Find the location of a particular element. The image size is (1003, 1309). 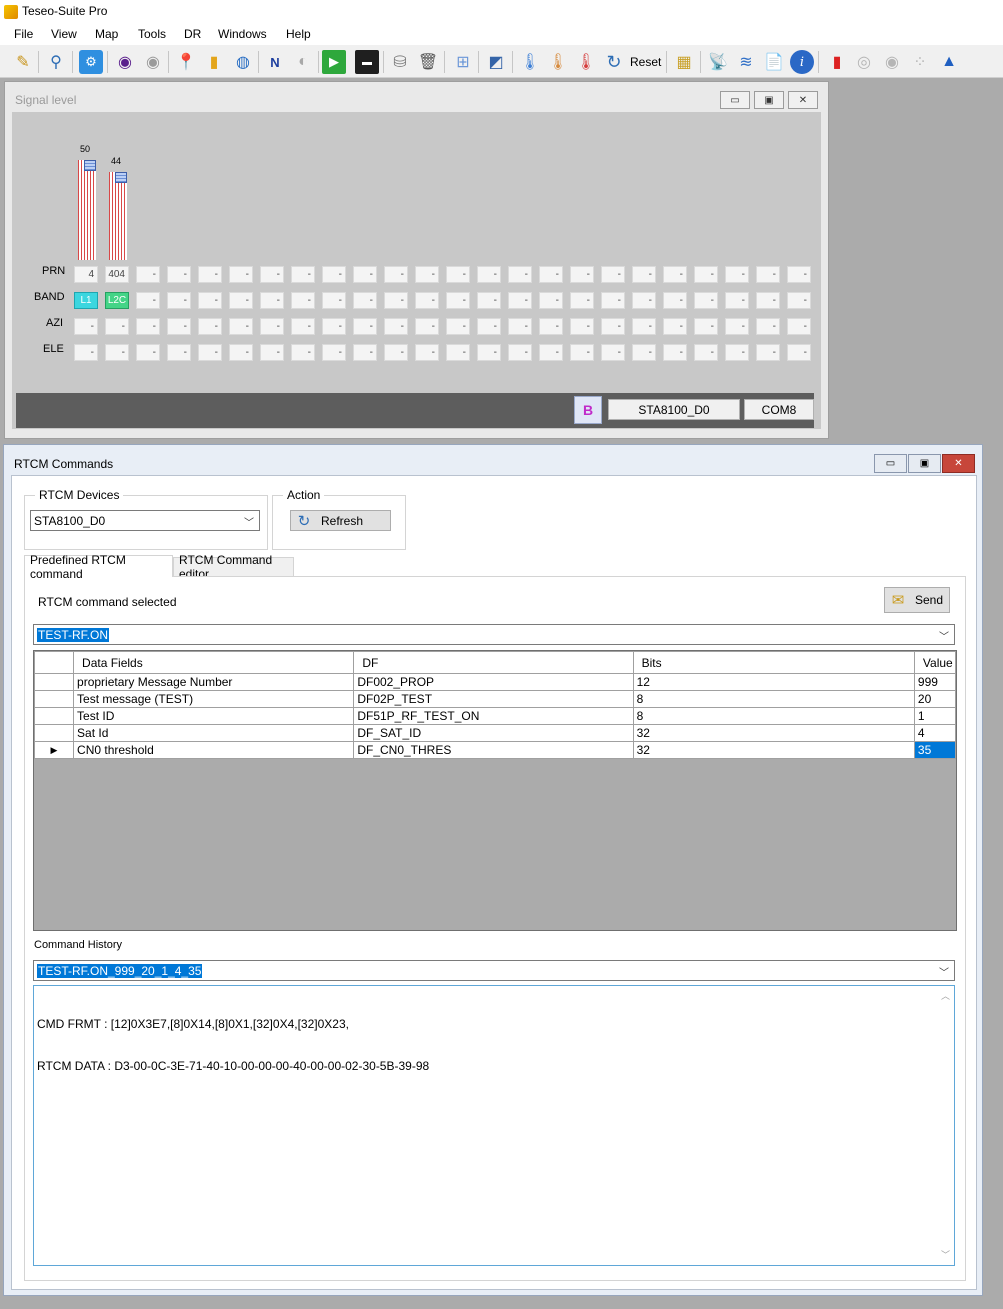

rtcm-device-select: STA8100_D0 ﹀ is located at coordinates (145, 520).